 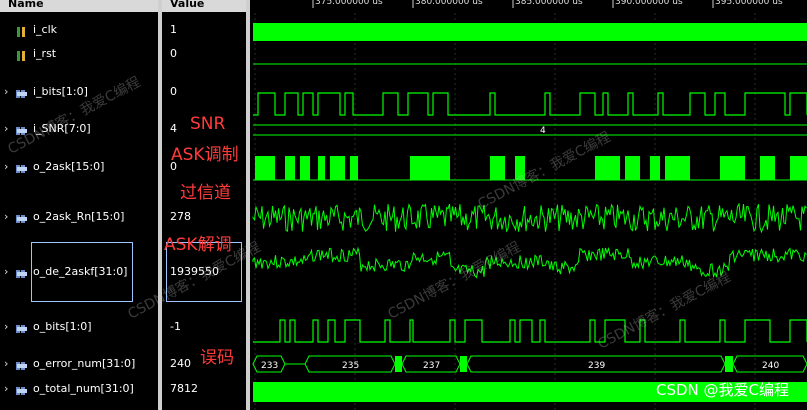 I want to click on error-bus-value: 239, so click(x=596, y=366).